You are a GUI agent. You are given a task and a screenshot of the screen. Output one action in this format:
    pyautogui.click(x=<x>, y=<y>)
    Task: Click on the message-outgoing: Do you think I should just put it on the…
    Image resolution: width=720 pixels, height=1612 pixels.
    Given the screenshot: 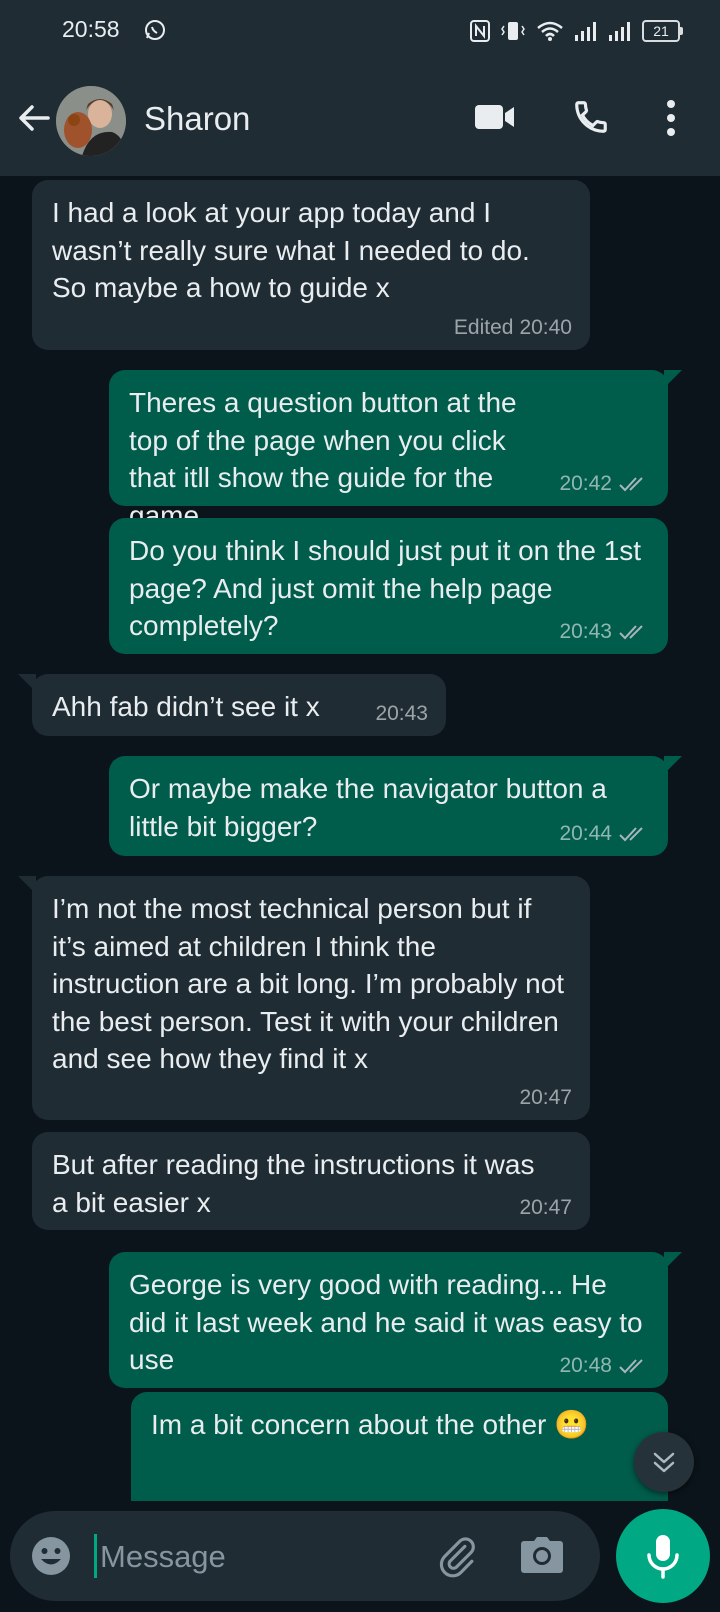 What is the action you would take?
    pyautogui.click(x=388, y=586)
    